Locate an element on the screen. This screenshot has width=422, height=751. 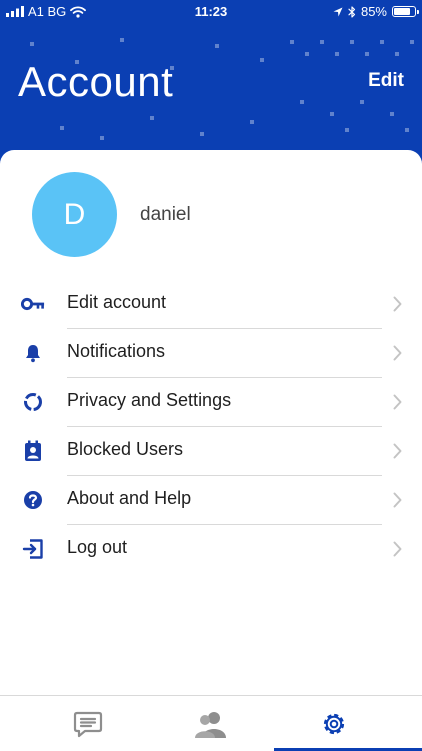
menu-label: Notifications is located at coordinates (116, 351).